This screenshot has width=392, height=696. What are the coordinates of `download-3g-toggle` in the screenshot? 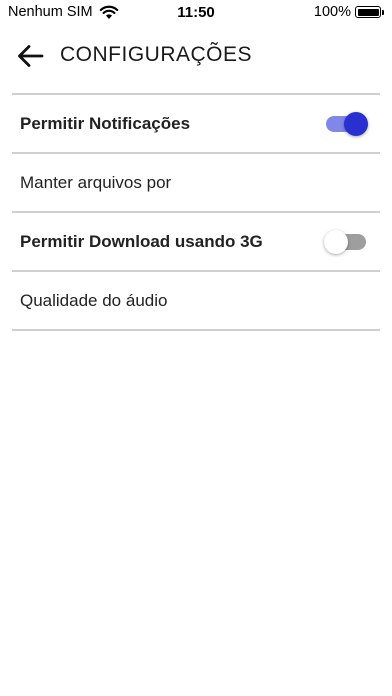 It's located at (346, 242).